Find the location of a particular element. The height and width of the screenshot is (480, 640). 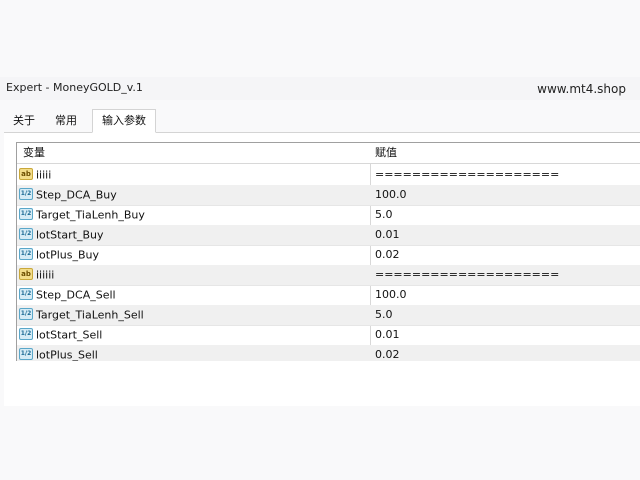

table-row: 1/2 lotPlus_Sell 0.02 is located at coordinates (328, 353).